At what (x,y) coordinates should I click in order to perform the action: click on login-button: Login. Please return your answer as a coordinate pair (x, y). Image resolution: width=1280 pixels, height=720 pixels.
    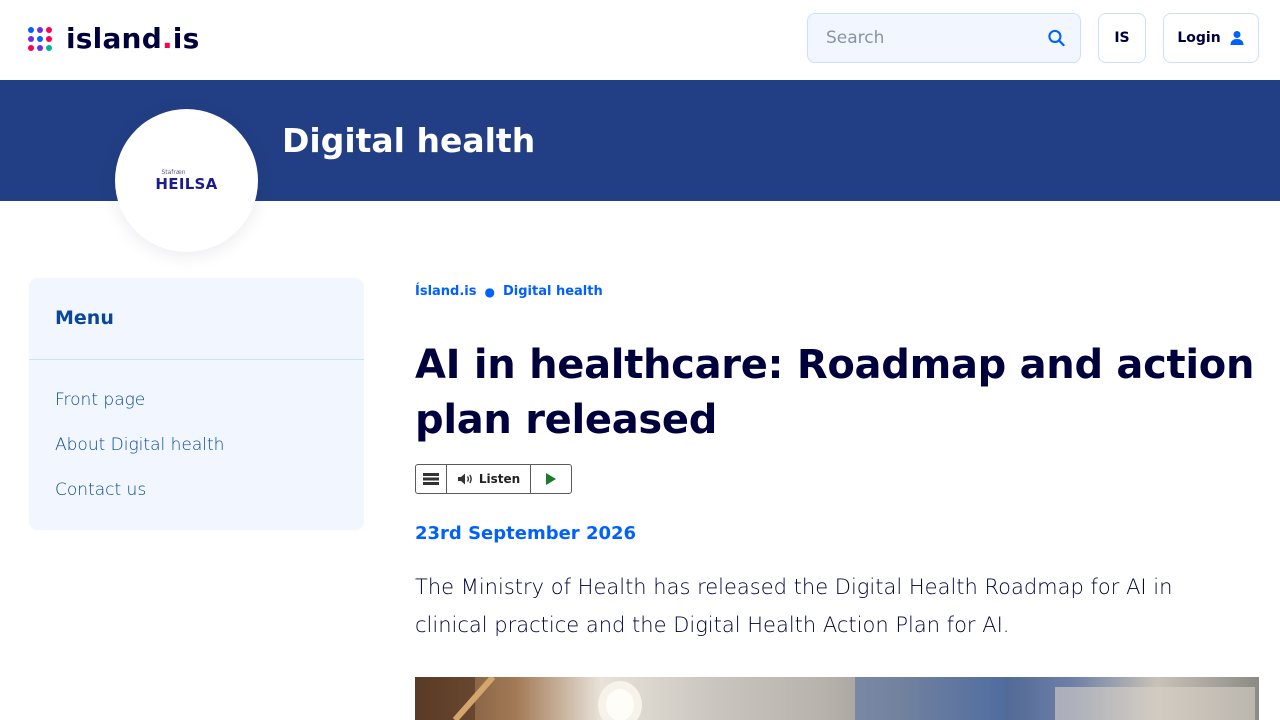
    Looking at the image, I should click on (1211, 38).